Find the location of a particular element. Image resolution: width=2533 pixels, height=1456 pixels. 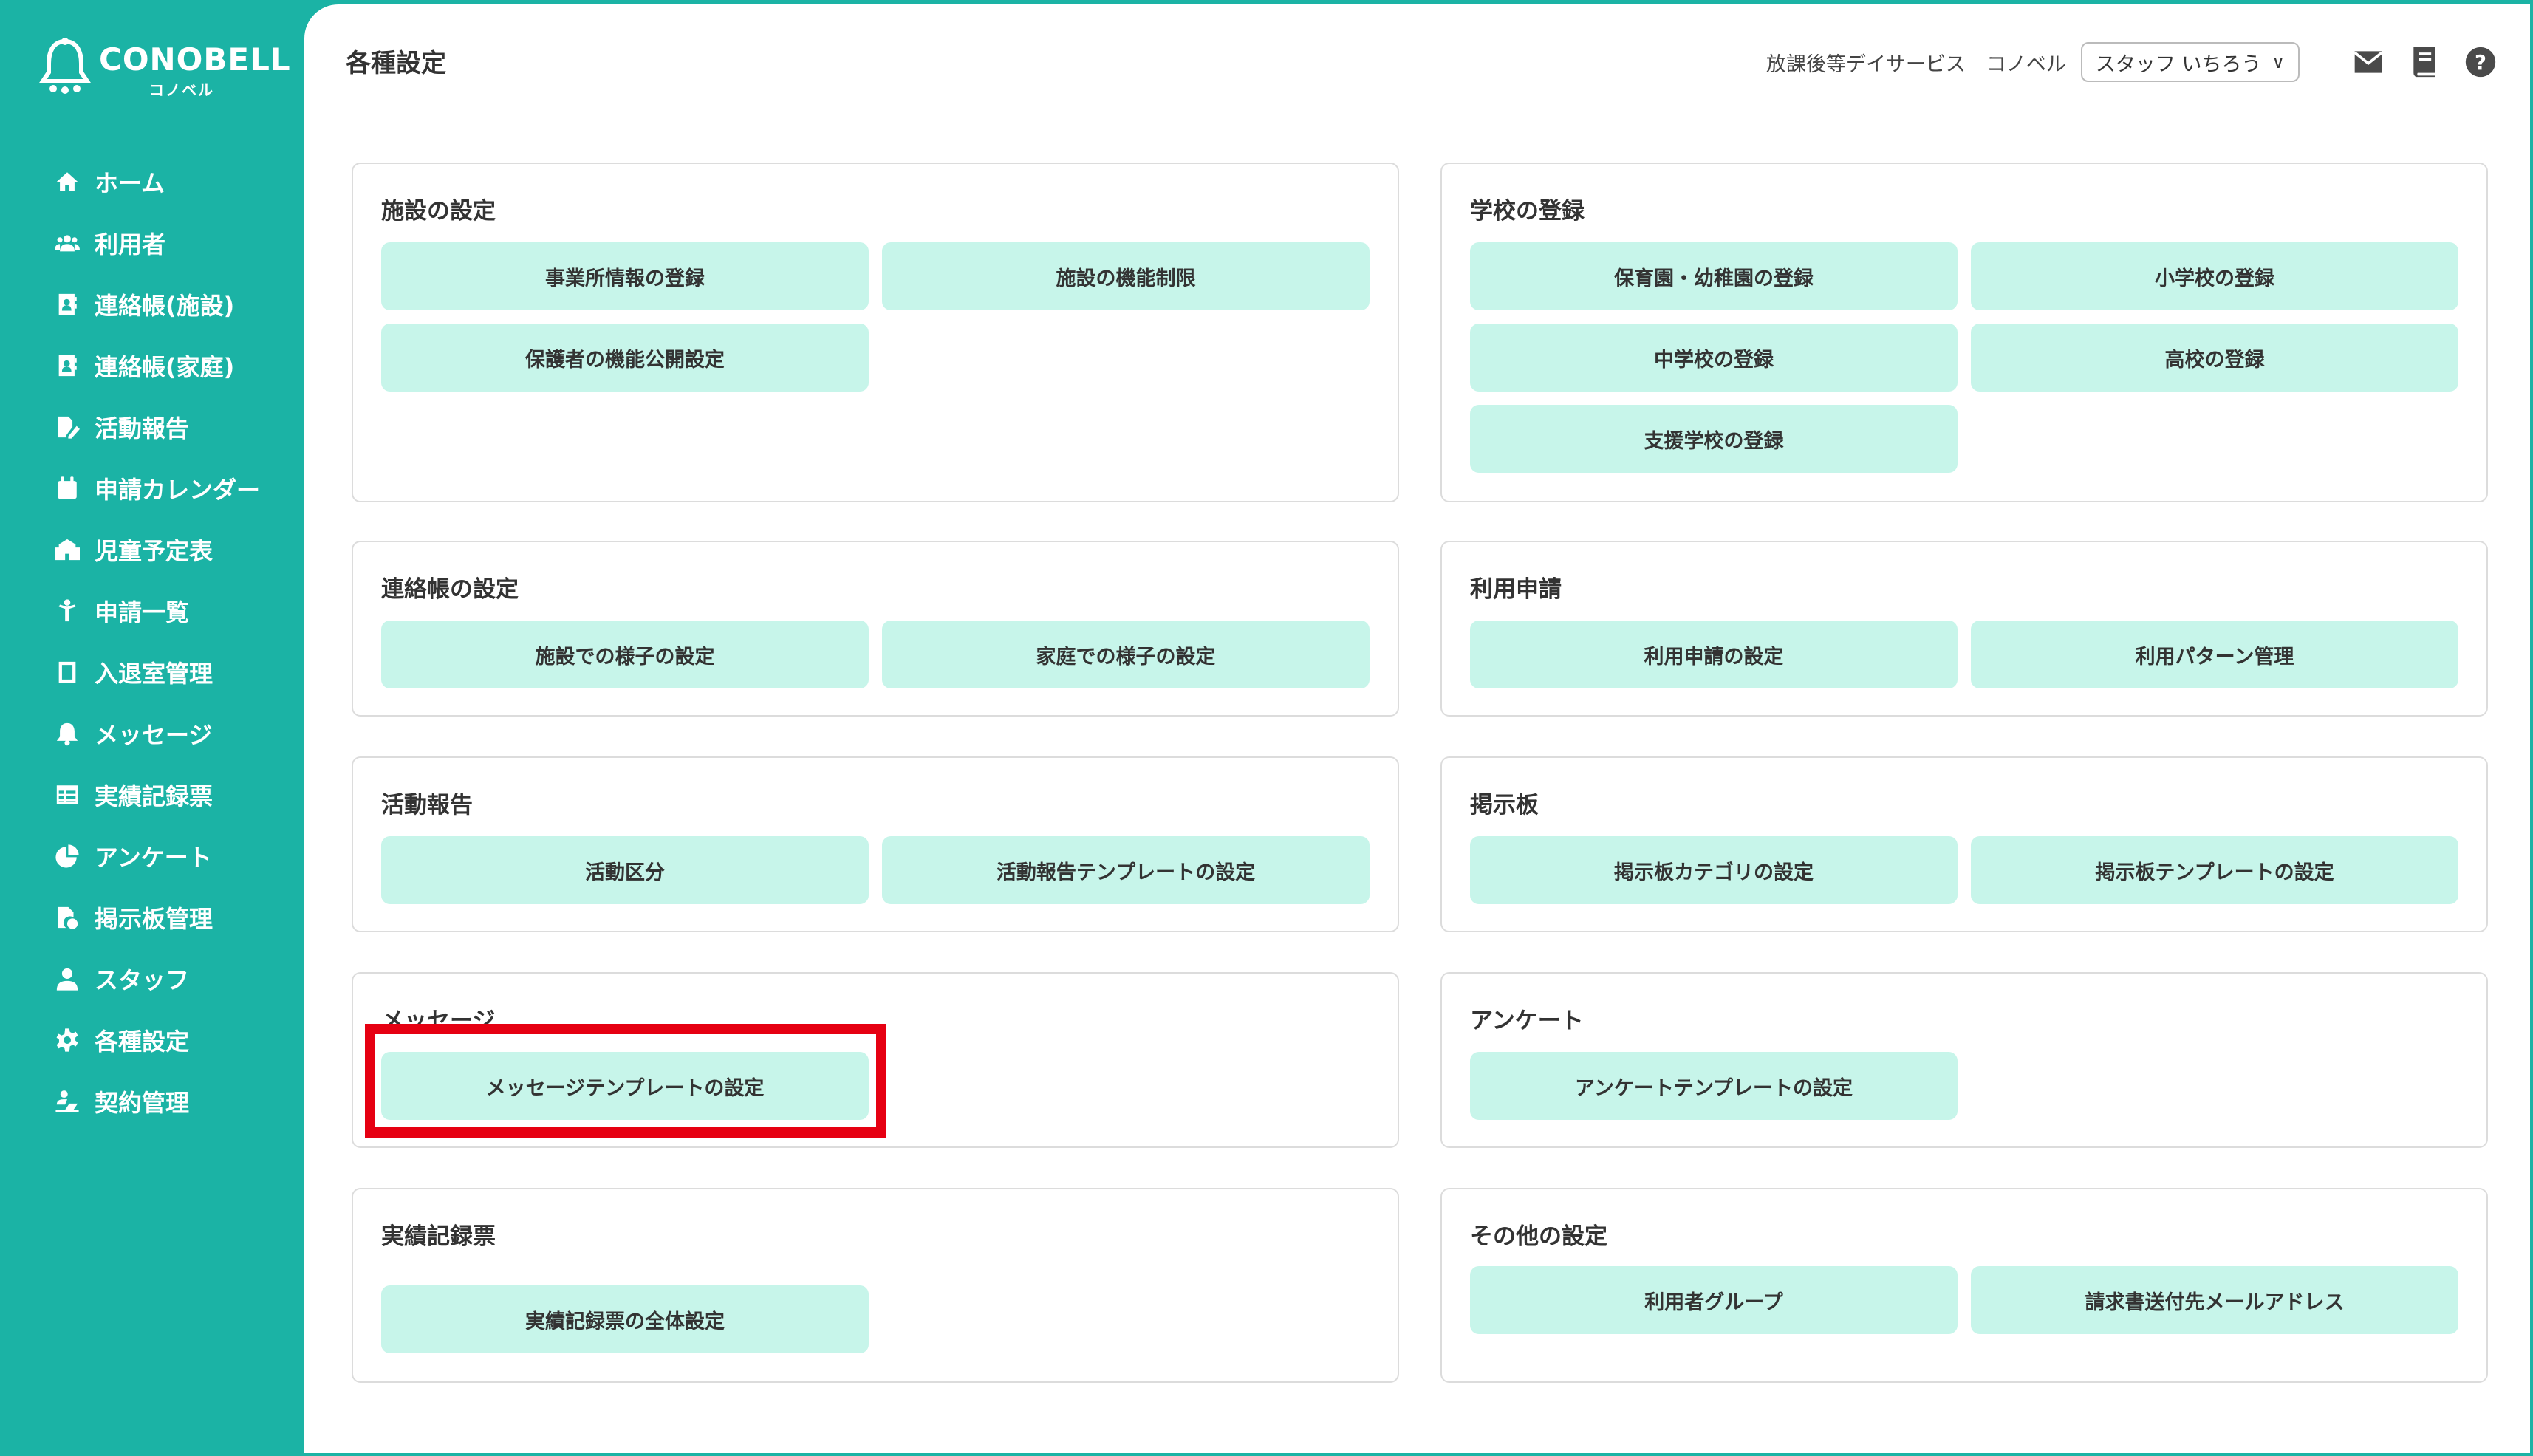

sidebar-item-board-management: 掲示板管理 is located at coordinates (152, 917).